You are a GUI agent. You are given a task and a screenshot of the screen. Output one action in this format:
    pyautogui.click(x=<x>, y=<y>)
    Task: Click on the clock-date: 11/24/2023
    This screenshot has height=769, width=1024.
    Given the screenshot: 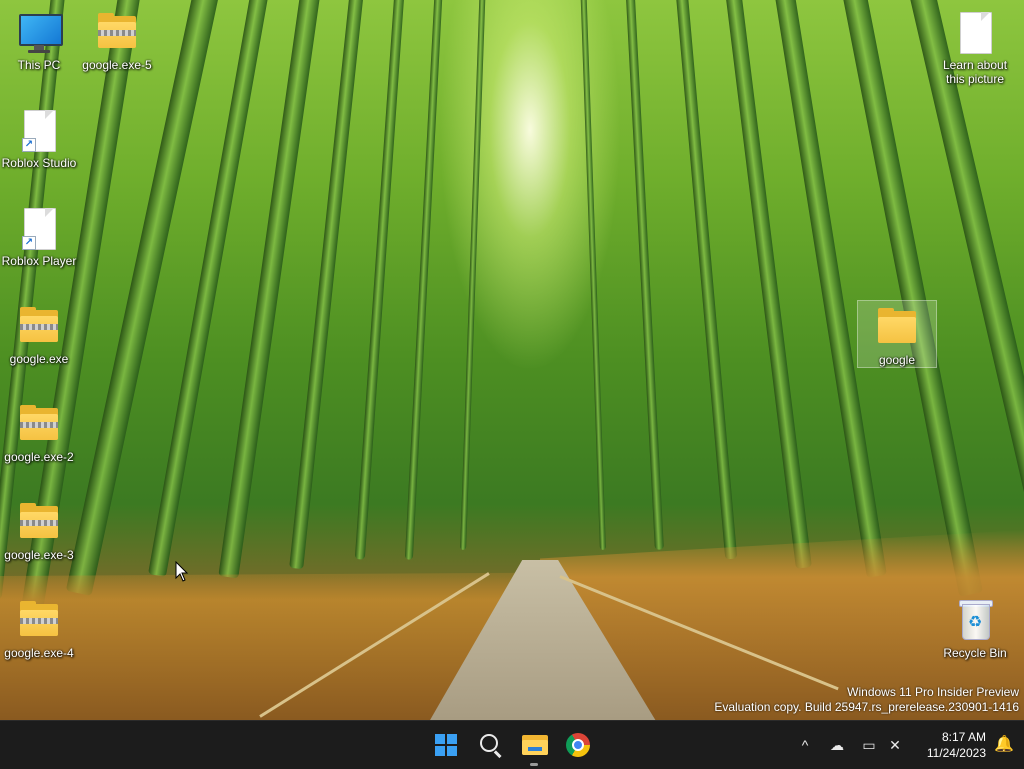 What is the action you would take?
    pyautogui.click(x=956, y=753)
    